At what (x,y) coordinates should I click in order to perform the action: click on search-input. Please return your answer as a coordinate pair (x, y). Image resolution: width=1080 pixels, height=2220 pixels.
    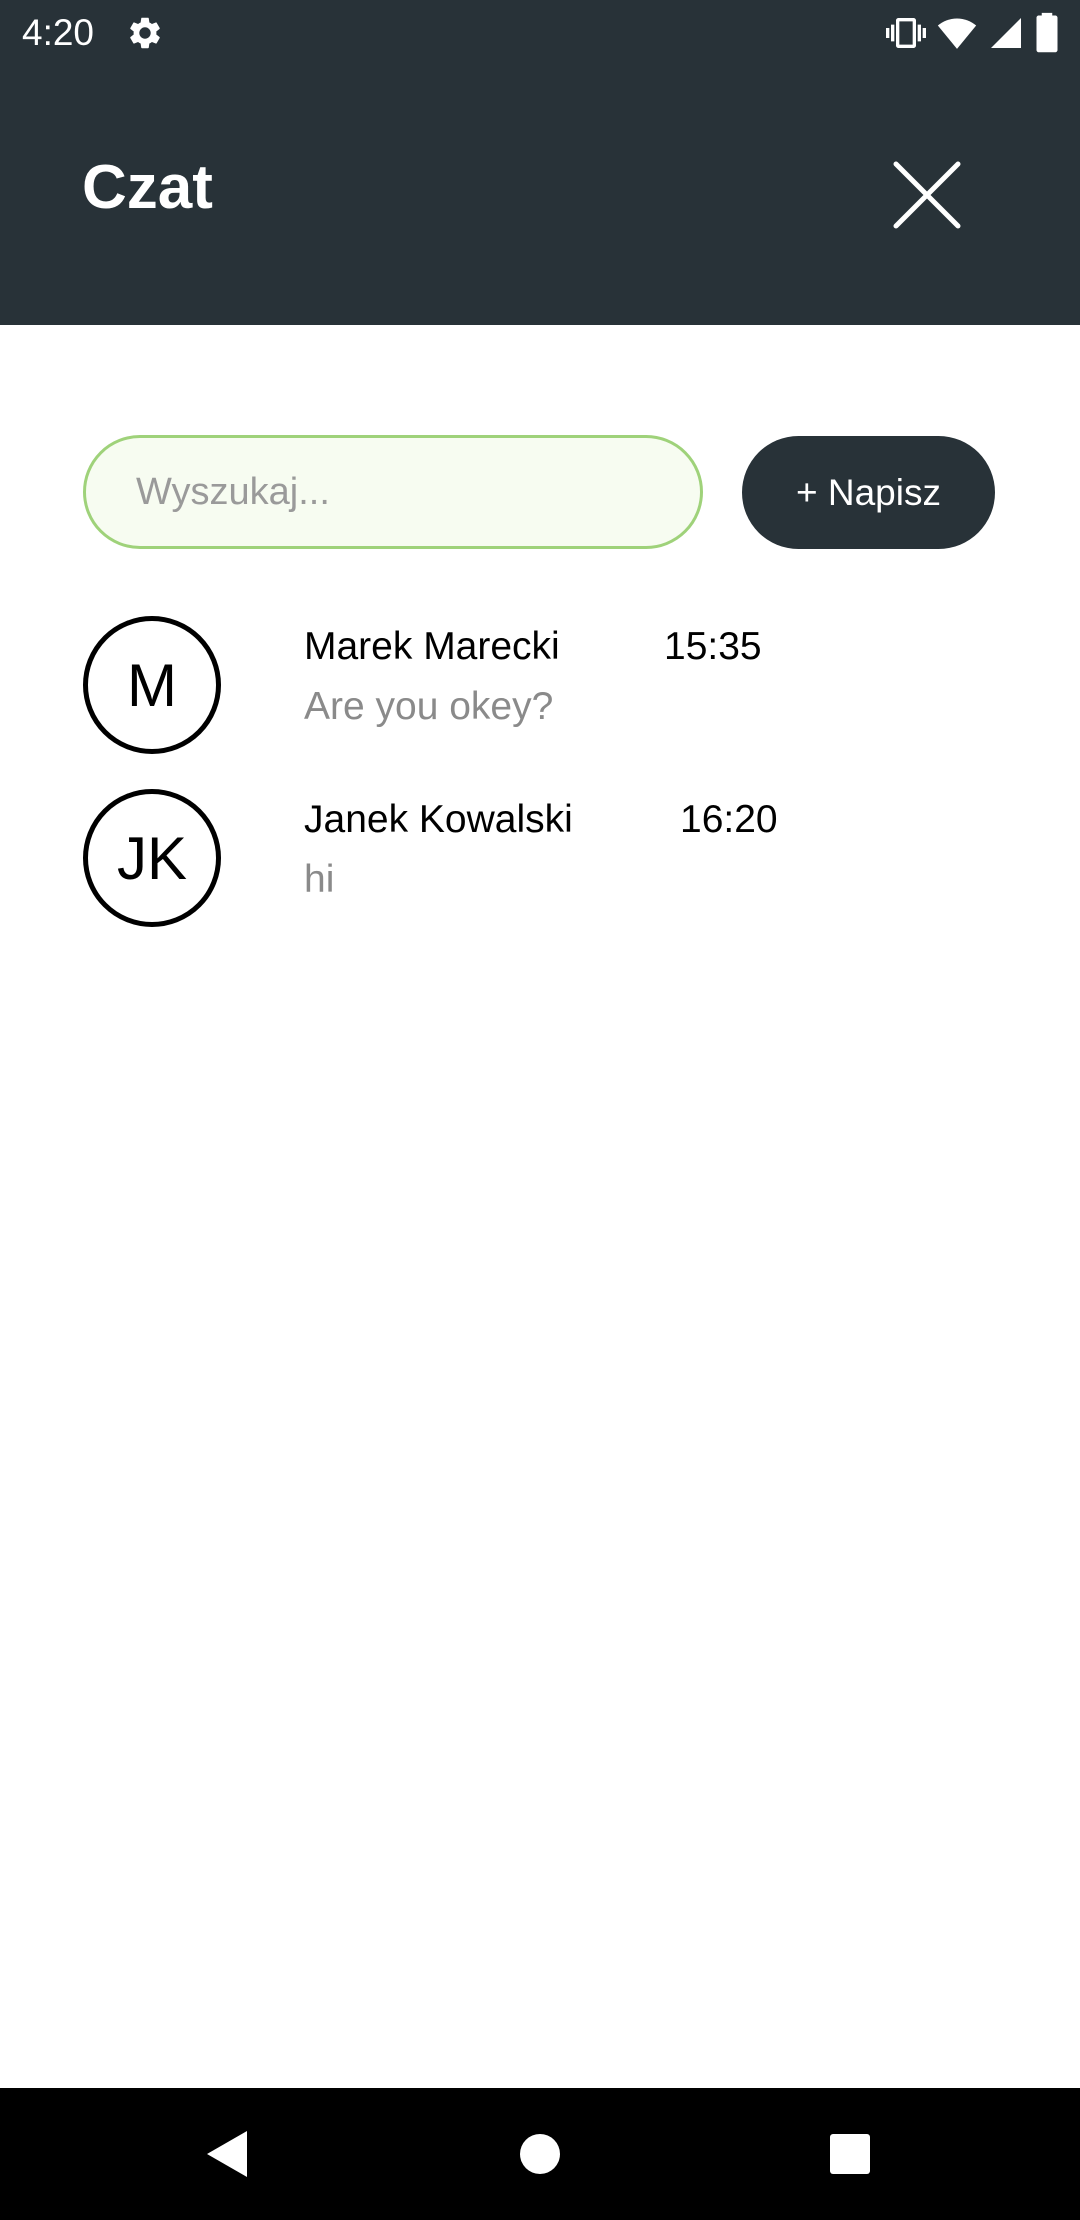
    Looking at the image, I should click on (393, 492).